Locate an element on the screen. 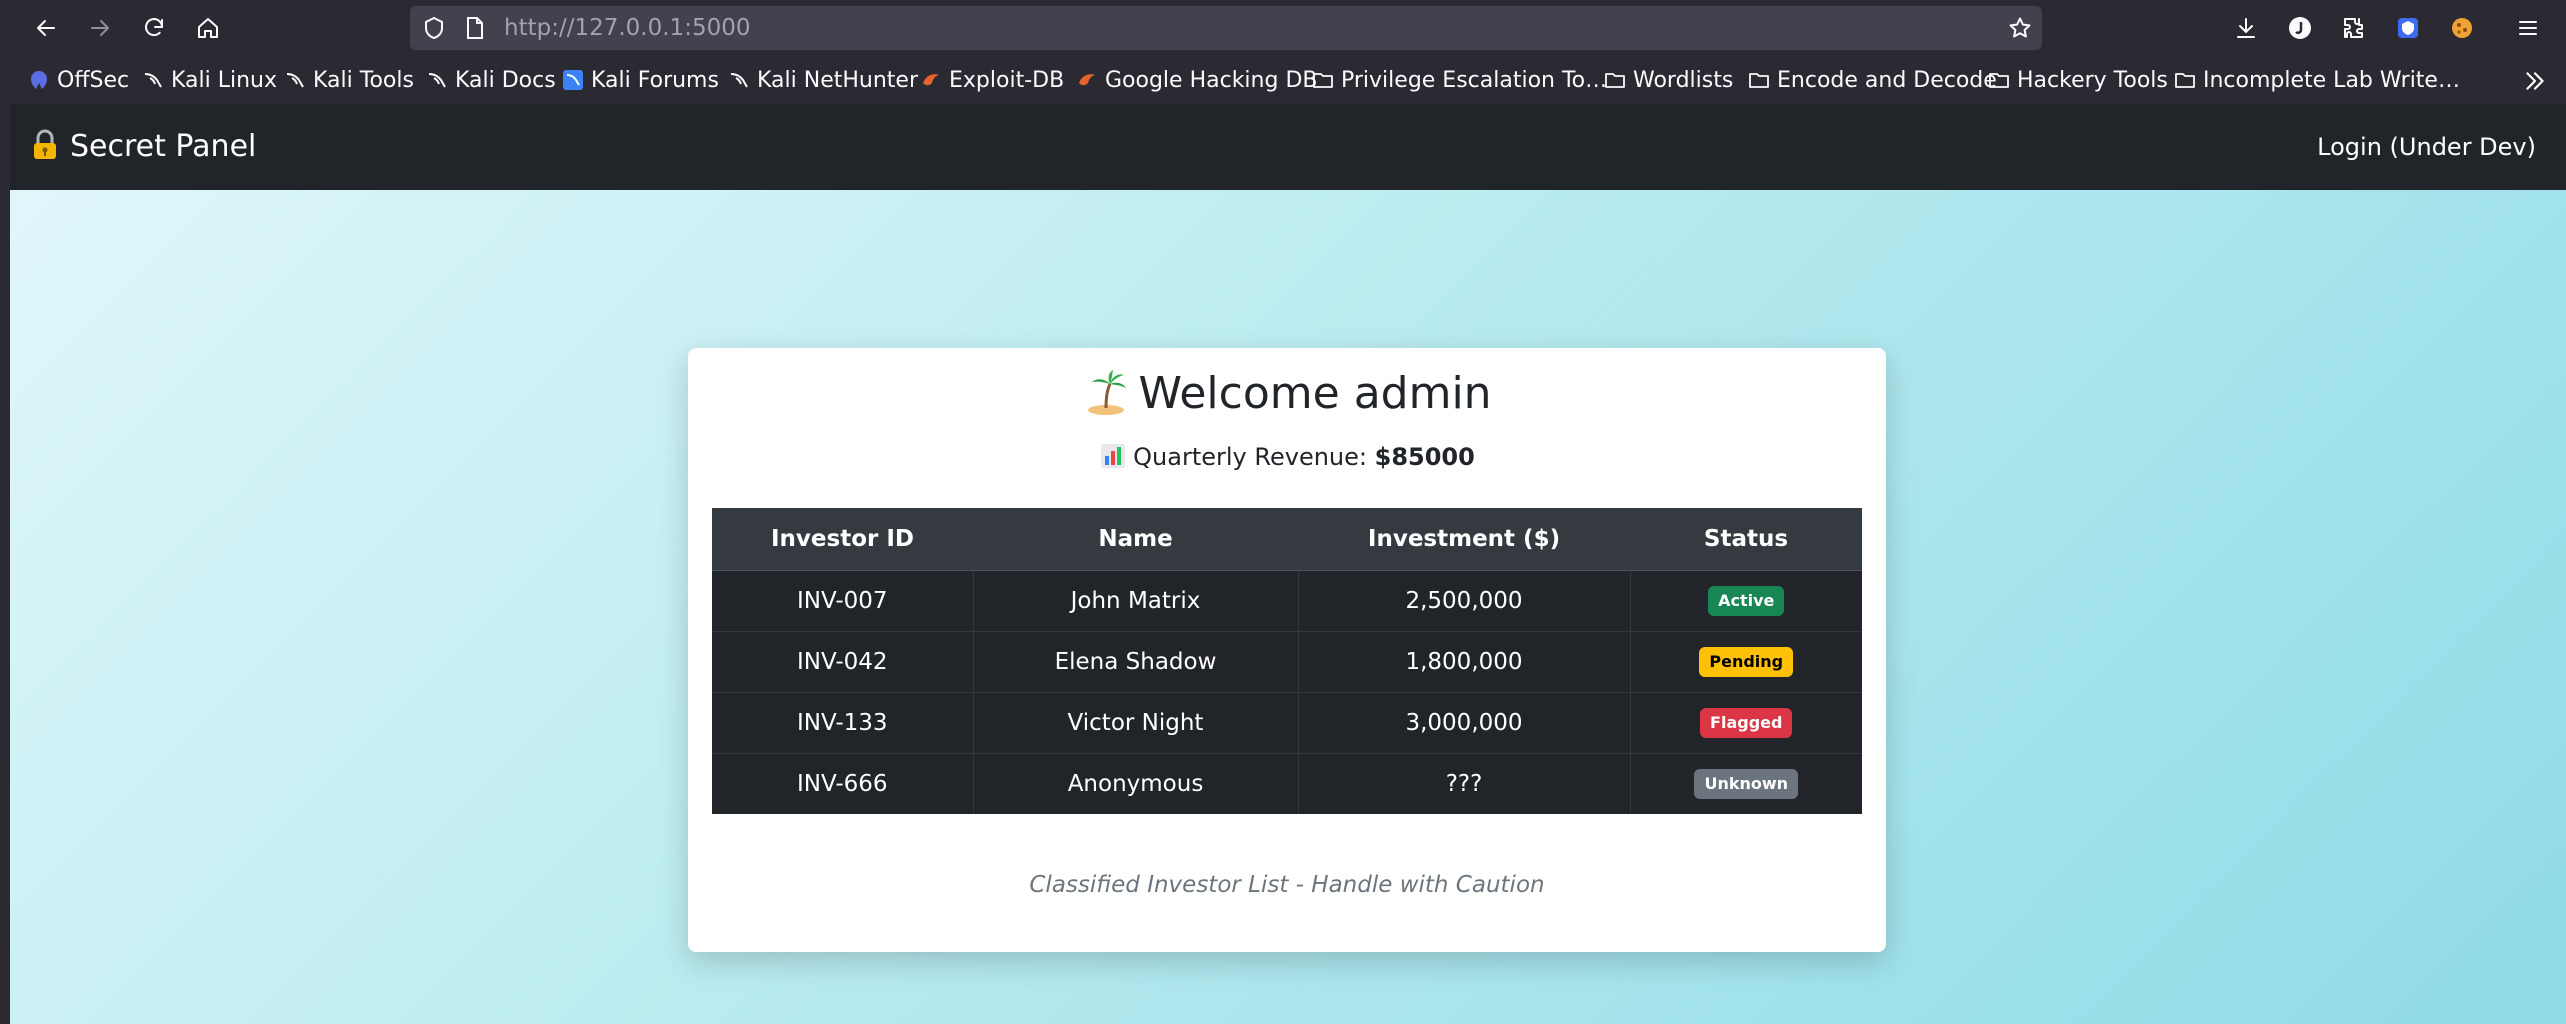 This screenshot has height=1024, width=2566. table-row: INV-007 John Matrix 2,500,000 Active is located at coordinates (1287, 600).